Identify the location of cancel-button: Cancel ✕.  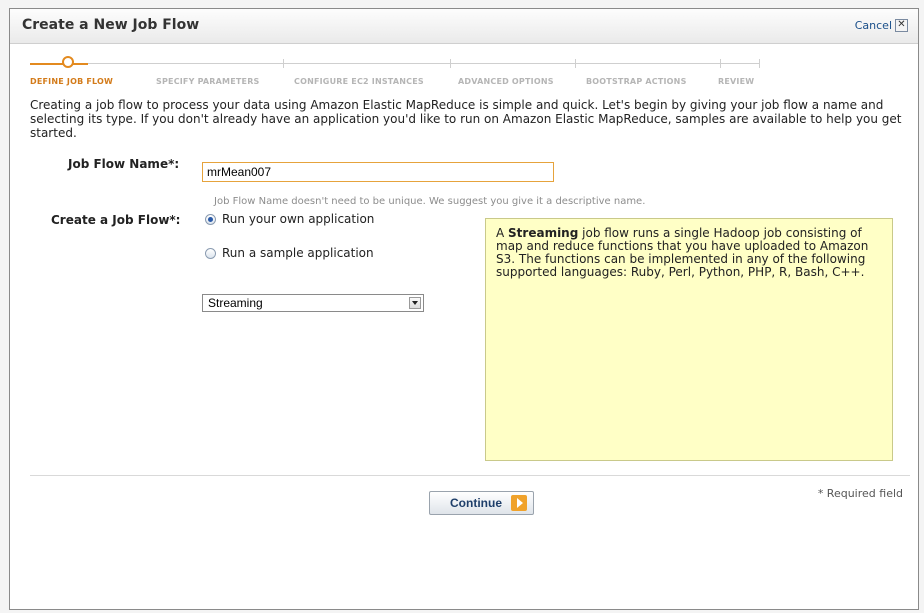
(881, 25).